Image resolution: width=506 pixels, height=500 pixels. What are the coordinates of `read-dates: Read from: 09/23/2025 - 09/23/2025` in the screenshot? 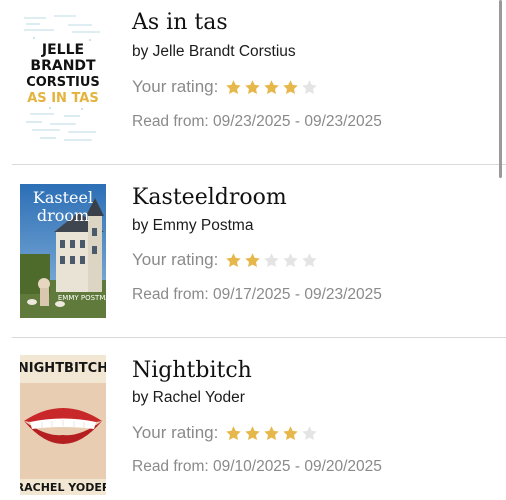 It's located at (257, 121).